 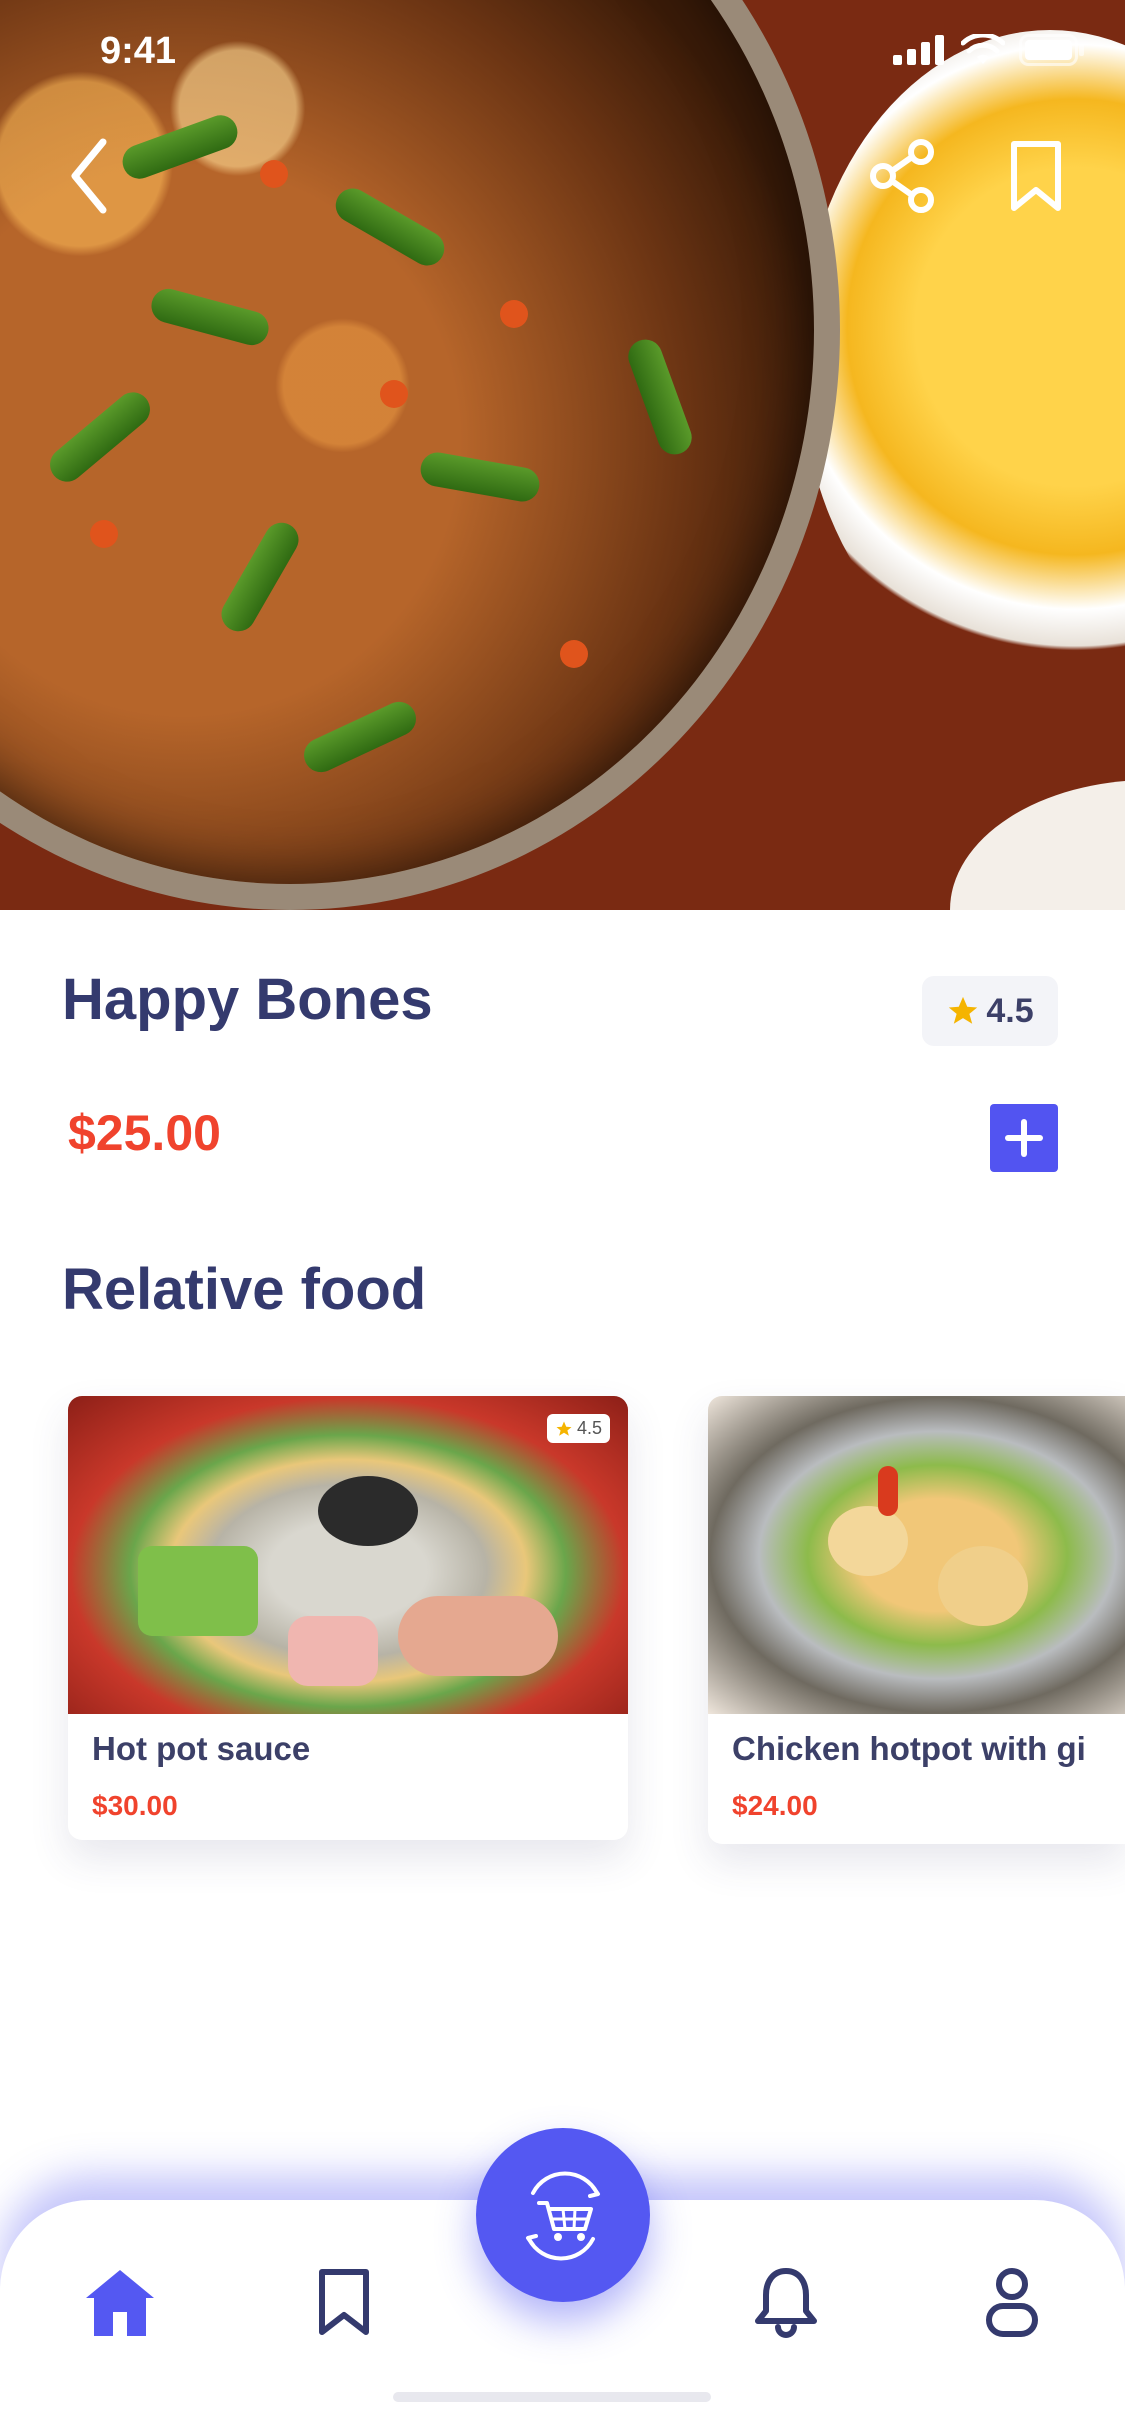 I want to click on user-icon, so click(x=1012, y=2302).